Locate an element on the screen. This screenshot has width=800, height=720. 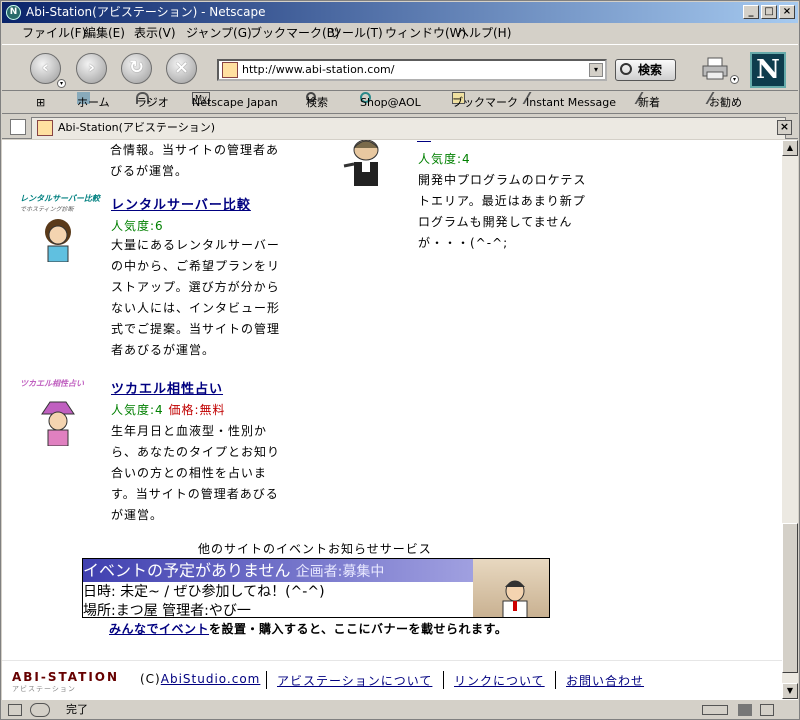
status-bar: 完了 is located at coordinates (400, 709).